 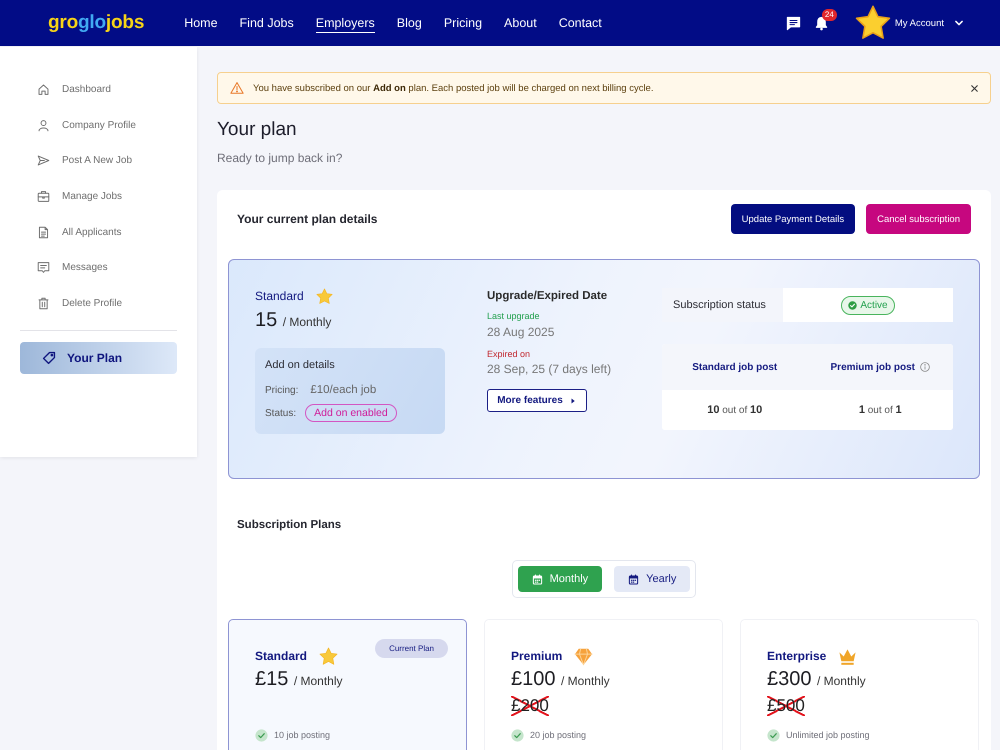 I want to click on gem-icon, so click(x=584, y=656).